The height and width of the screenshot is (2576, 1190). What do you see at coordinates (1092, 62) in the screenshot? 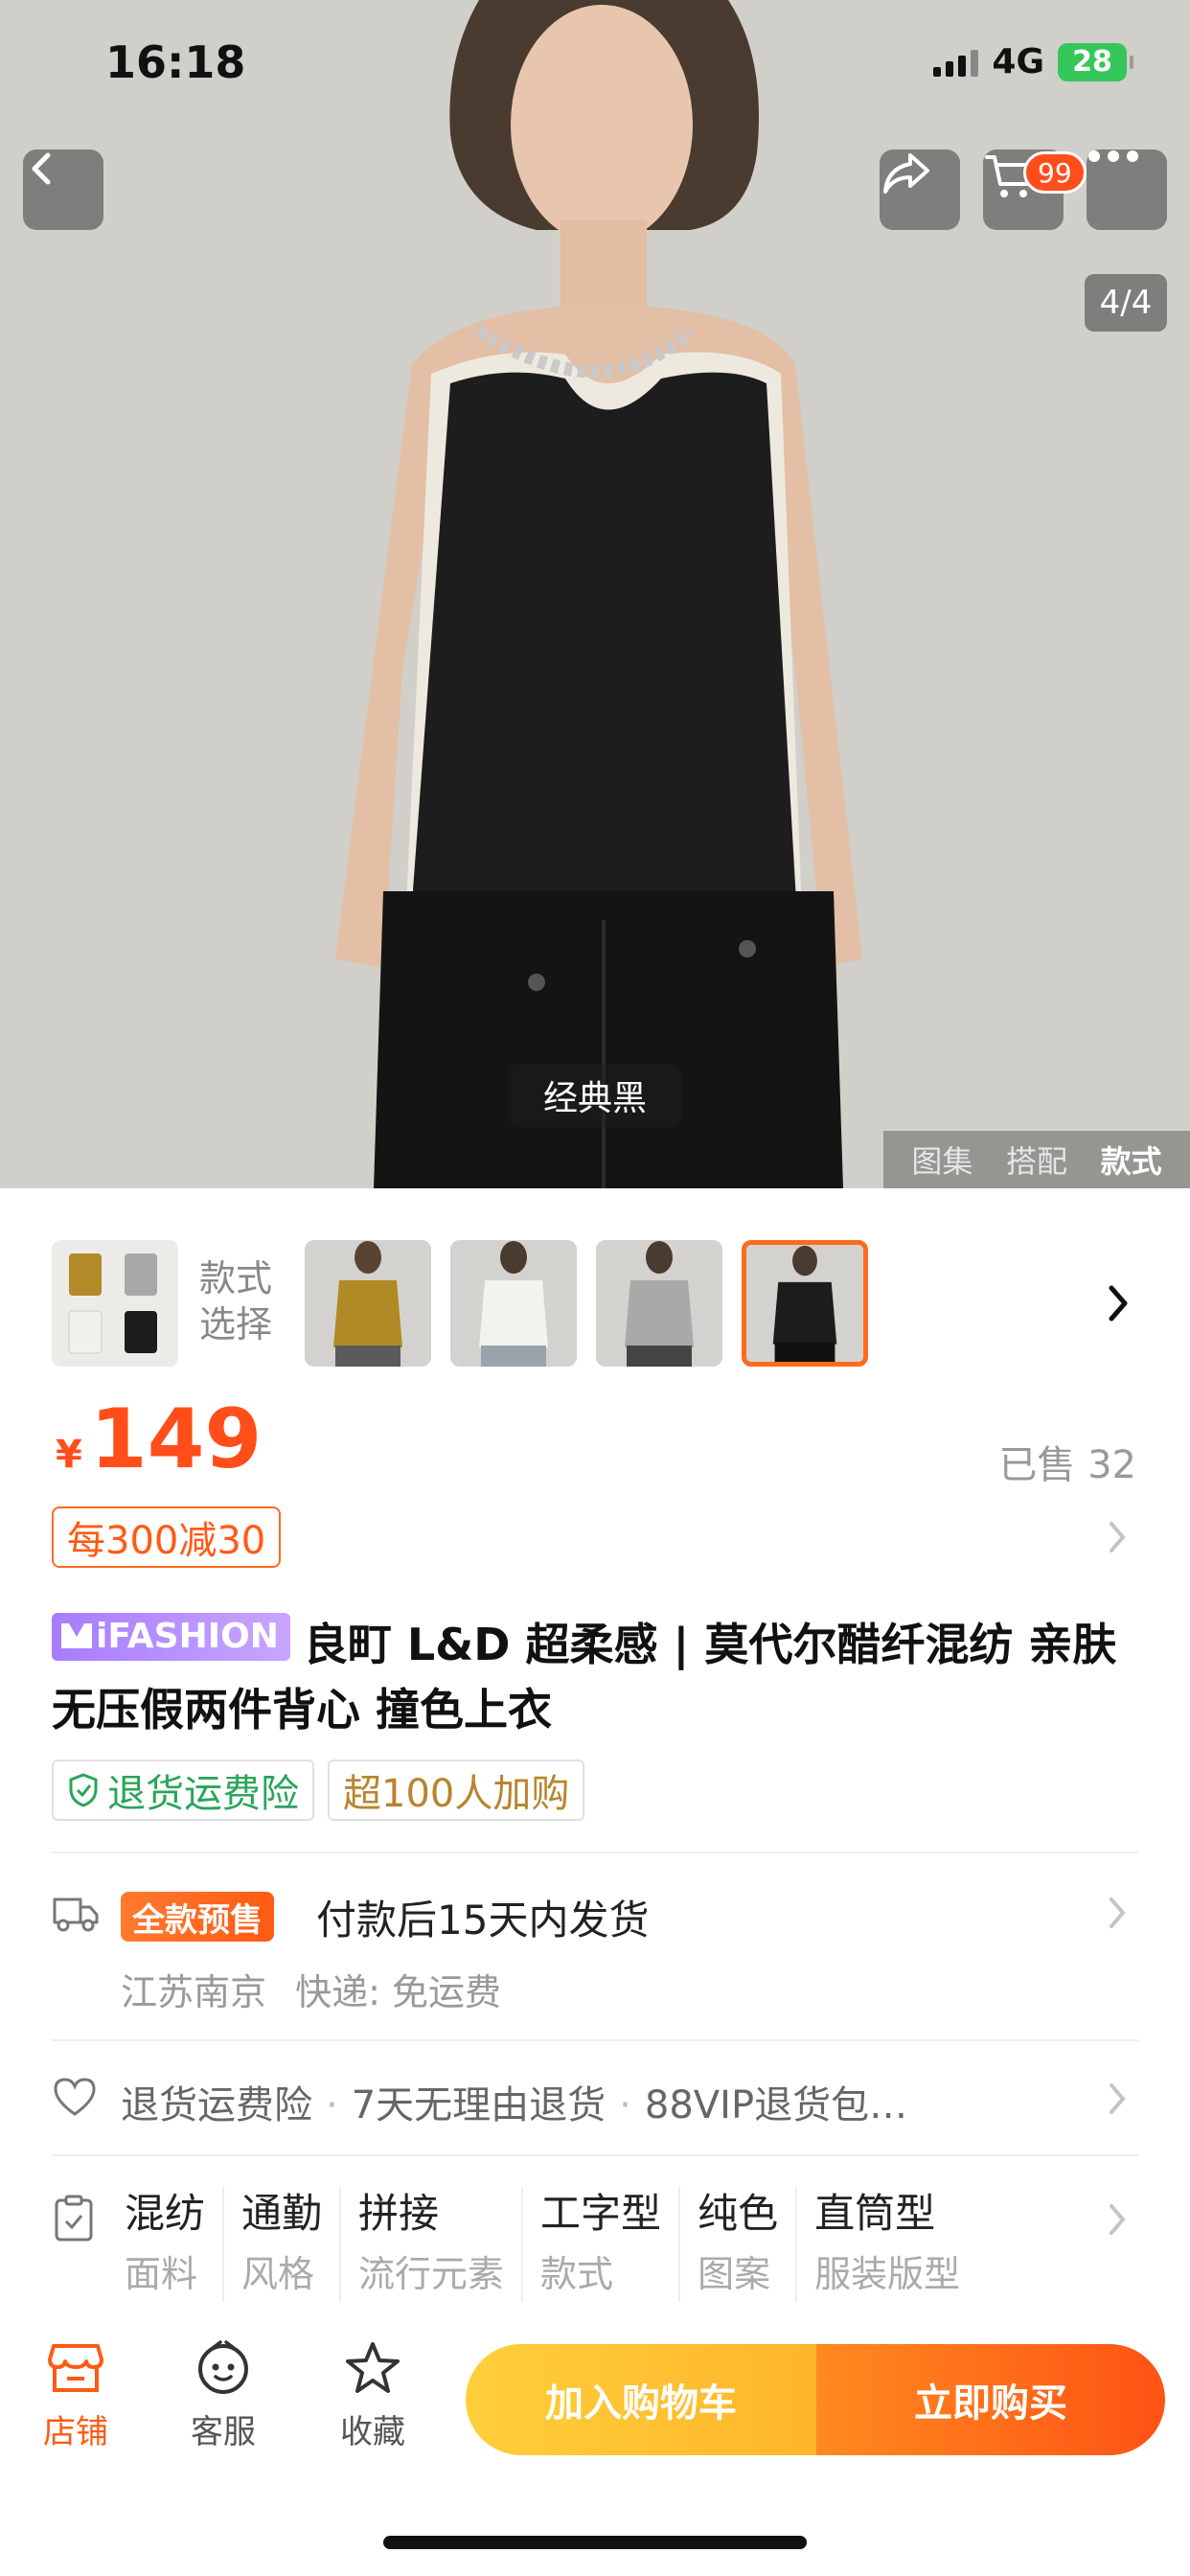
I see `battery-level: 28` at bounding box center [1092, 62].